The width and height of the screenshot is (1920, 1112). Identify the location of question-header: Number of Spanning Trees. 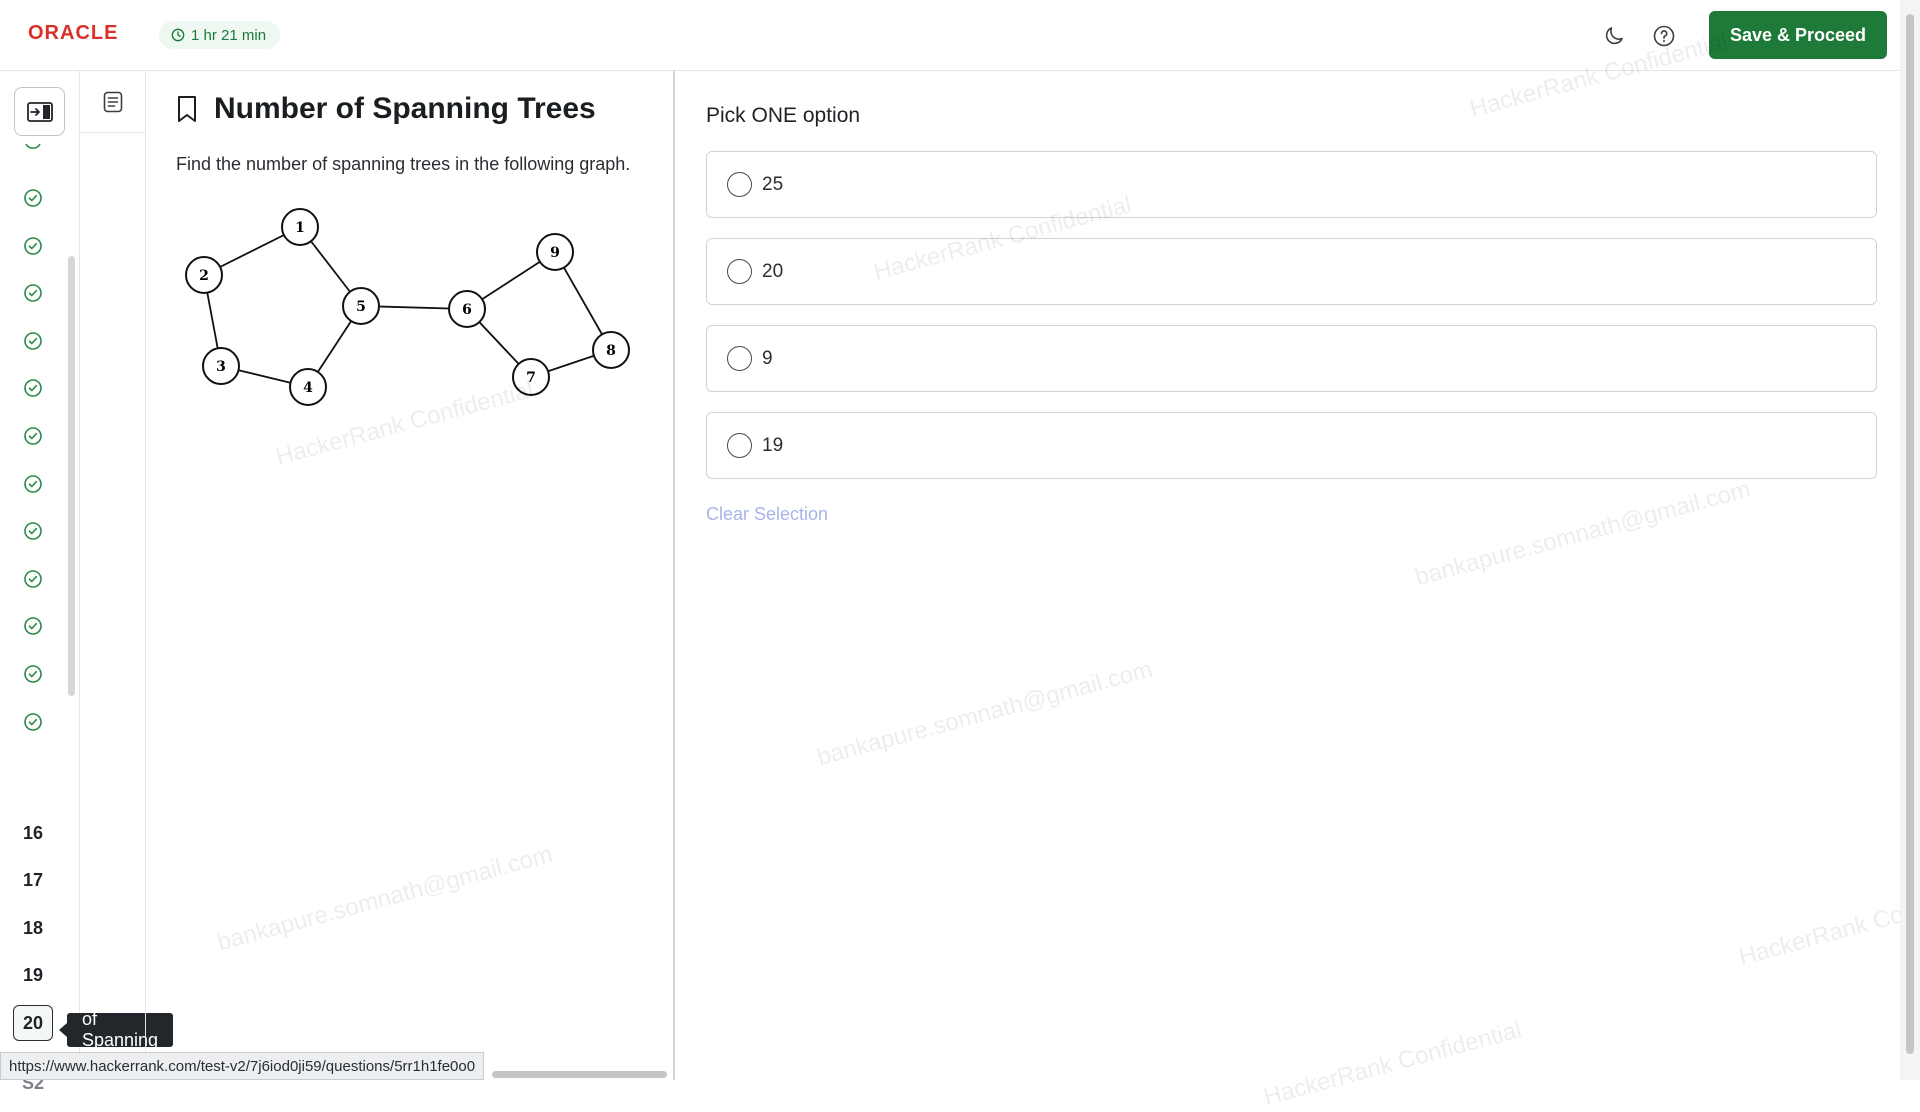
(386, 109).